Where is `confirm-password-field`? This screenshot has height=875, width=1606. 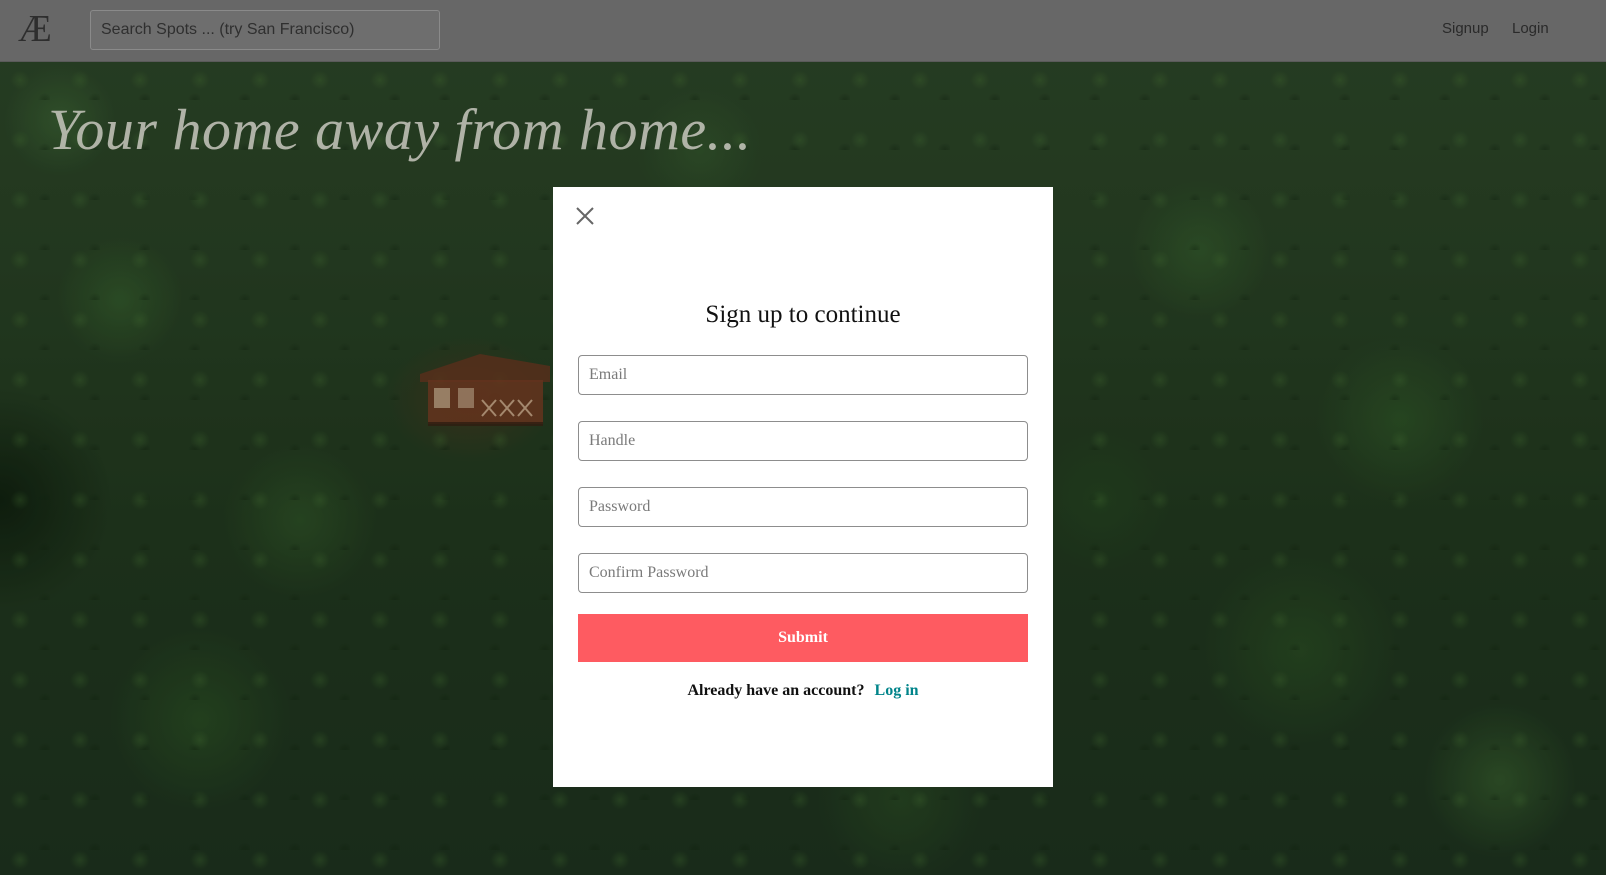 confirm-password-field is located at coordinates (803, 573).